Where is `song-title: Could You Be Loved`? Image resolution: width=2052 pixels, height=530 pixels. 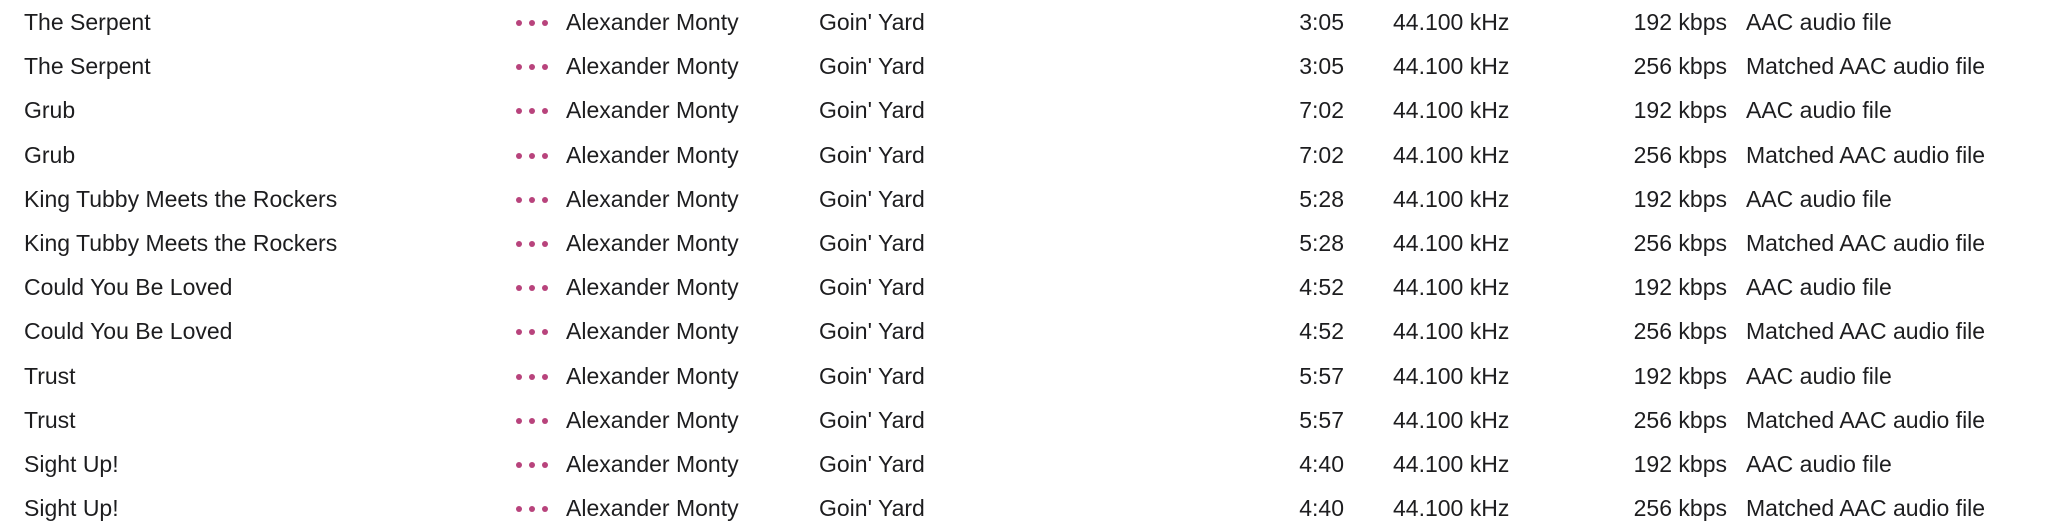 song-title: Could You Be Loved is located at coordinates (128, 287).